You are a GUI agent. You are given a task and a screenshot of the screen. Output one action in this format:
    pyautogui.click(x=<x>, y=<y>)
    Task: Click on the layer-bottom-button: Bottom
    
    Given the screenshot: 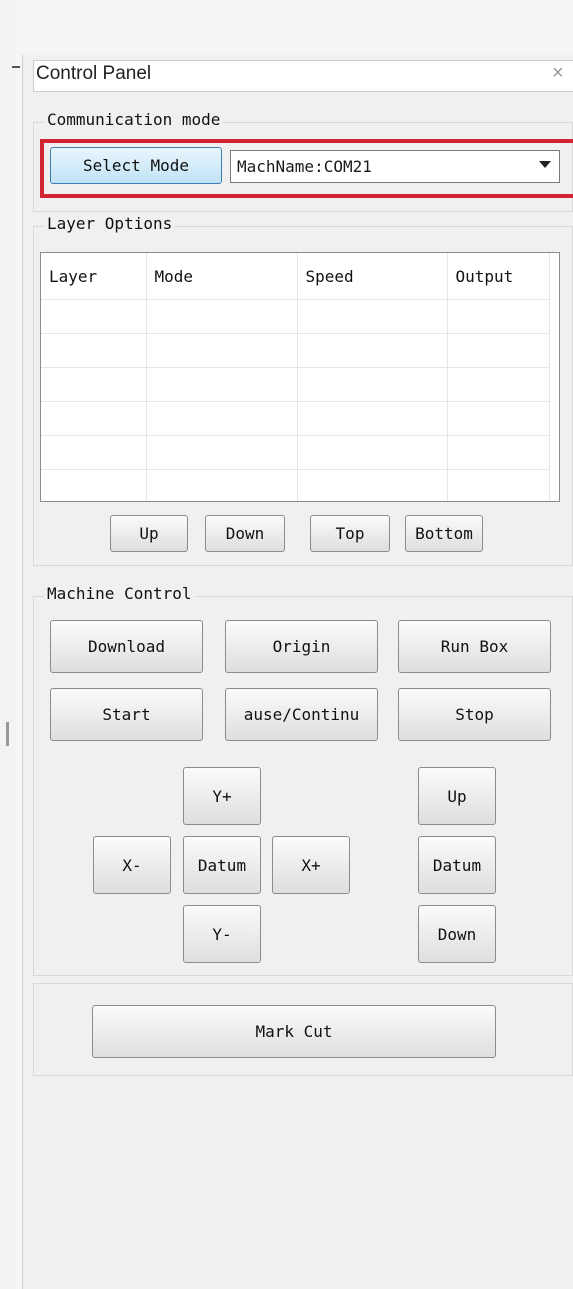 What is the action you would take?
    pyautogui.click(x=444, y=533)
    